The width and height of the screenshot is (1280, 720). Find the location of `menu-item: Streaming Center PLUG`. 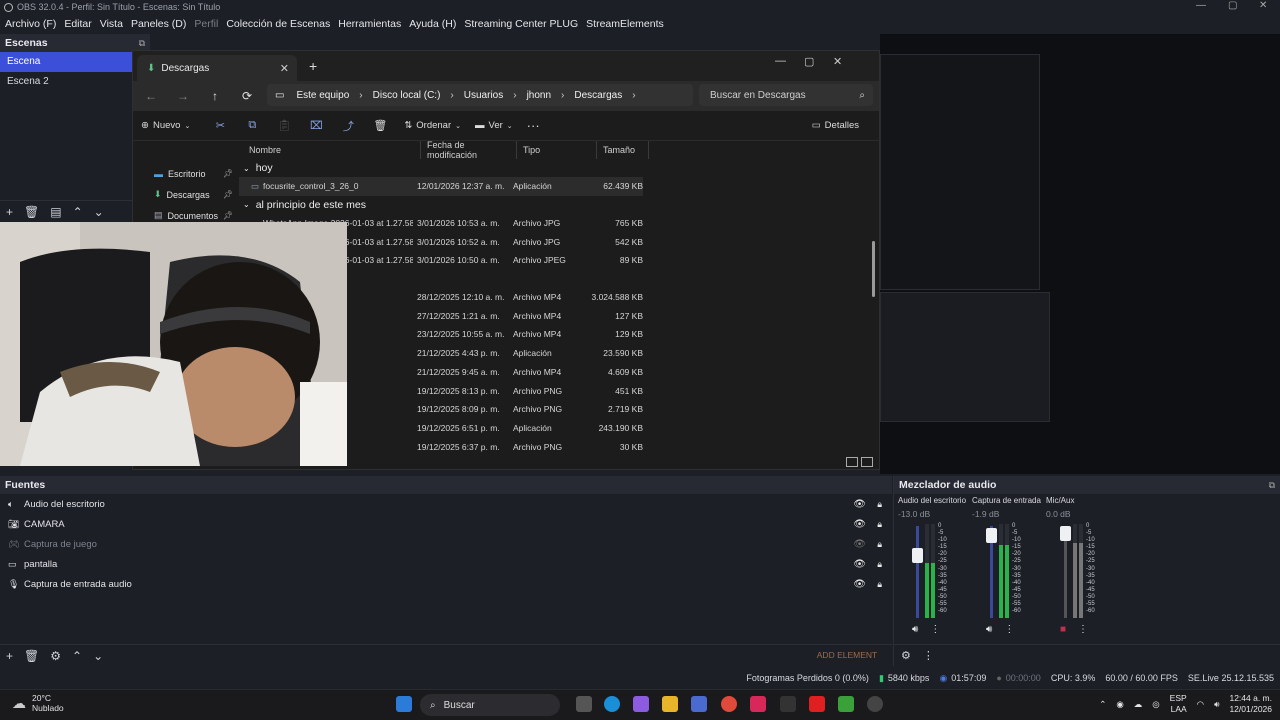

menu-item: Streaming Center PLUG is located at coordinates (521, 24).